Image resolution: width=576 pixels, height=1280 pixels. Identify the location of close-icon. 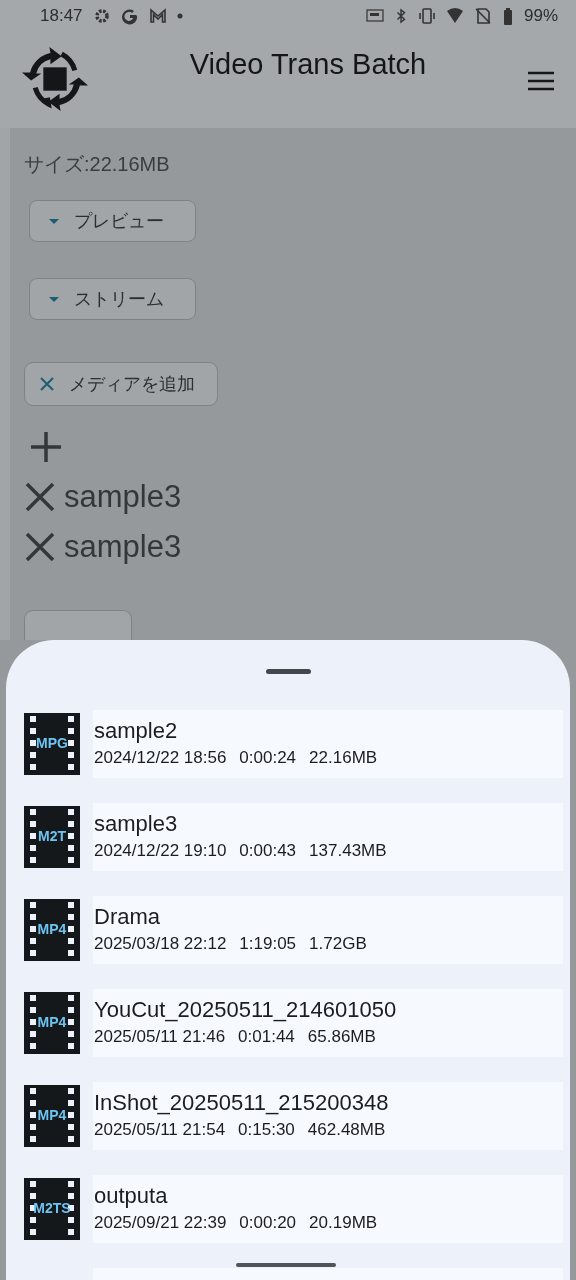
(47, 384).